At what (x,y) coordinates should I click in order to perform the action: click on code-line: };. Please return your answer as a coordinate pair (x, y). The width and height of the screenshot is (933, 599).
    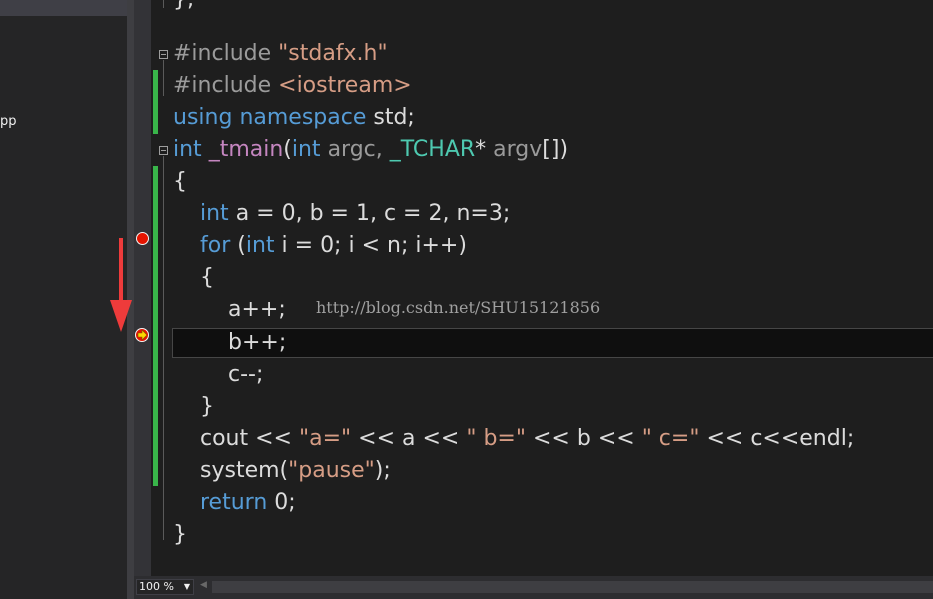
    Looking at the image, I should click on (183, 8).